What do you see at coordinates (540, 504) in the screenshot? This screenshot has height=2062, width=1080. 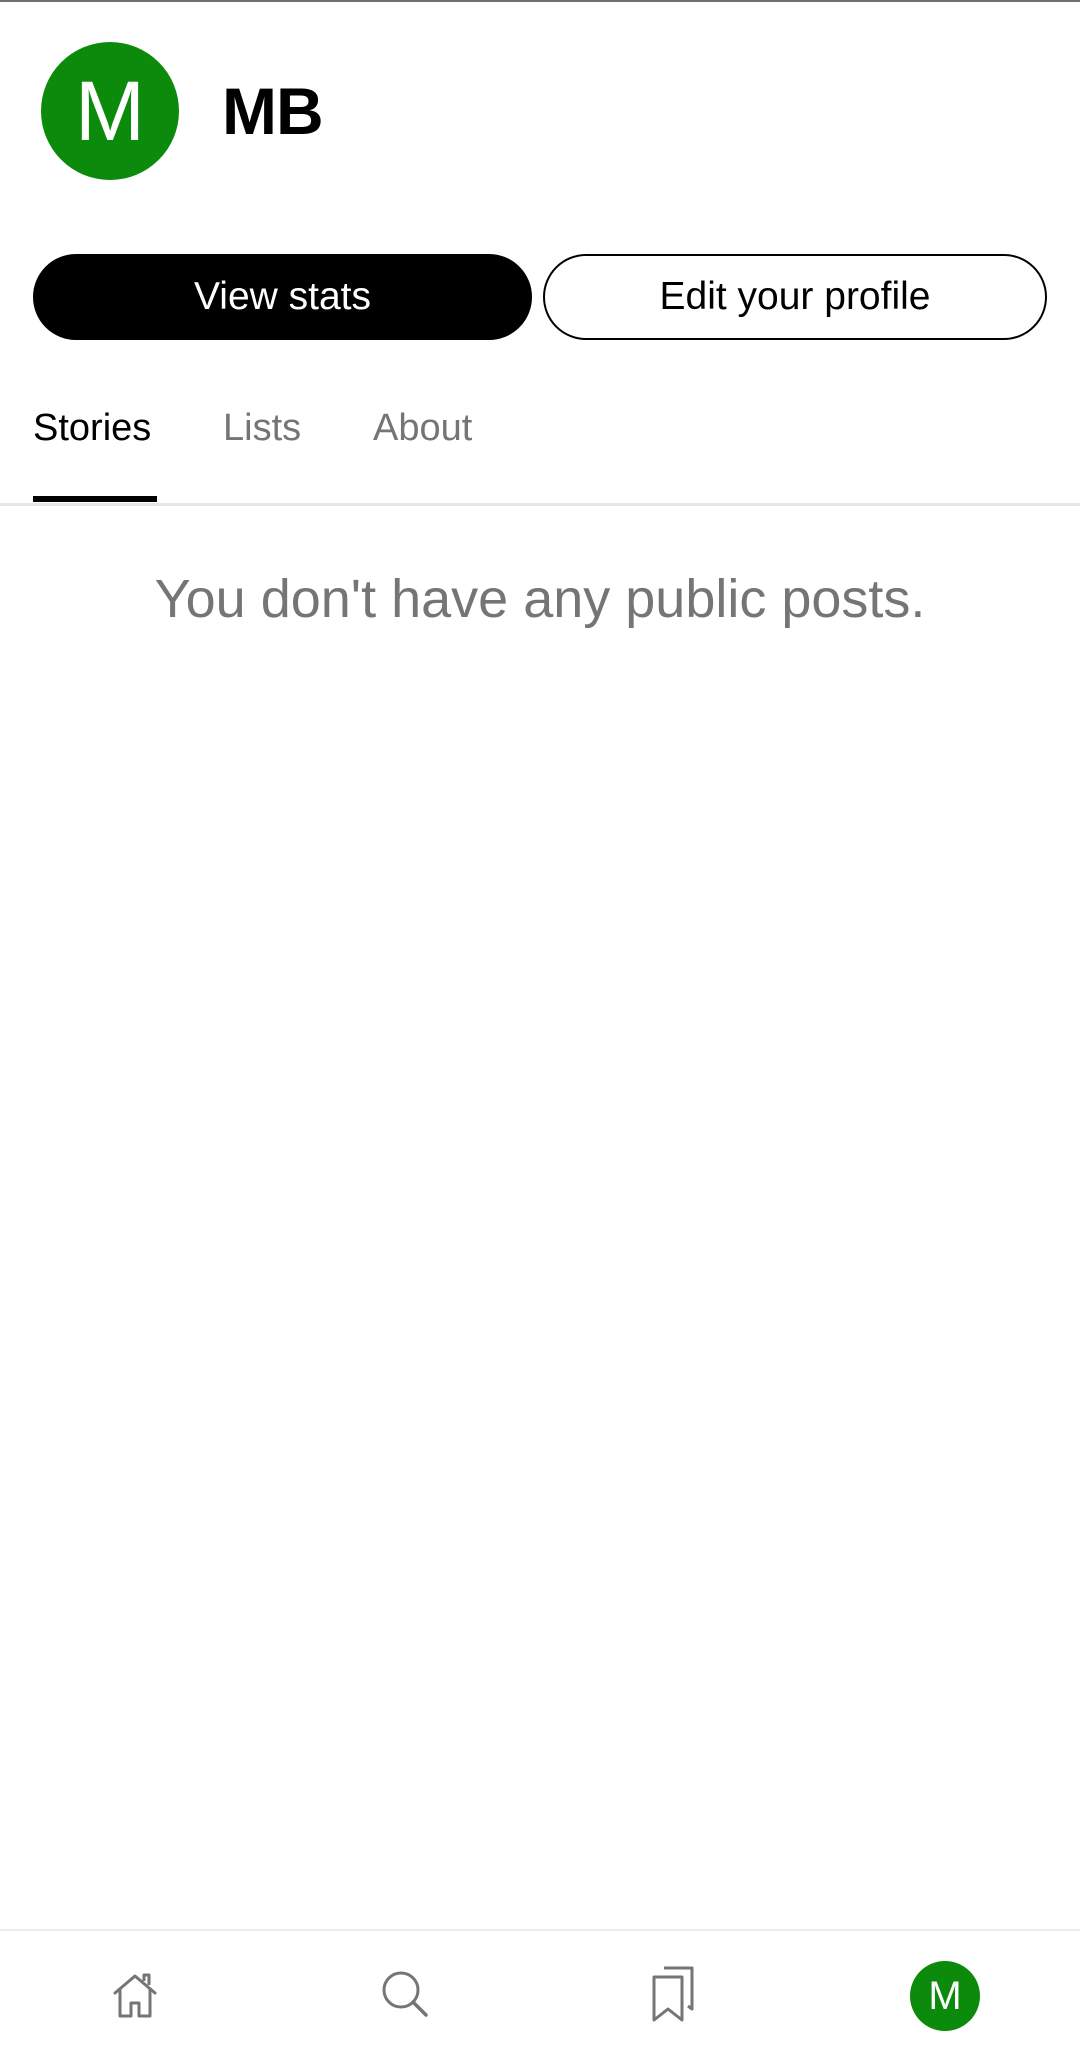 I see `tabs-divider` at bounding box center [540, 504].